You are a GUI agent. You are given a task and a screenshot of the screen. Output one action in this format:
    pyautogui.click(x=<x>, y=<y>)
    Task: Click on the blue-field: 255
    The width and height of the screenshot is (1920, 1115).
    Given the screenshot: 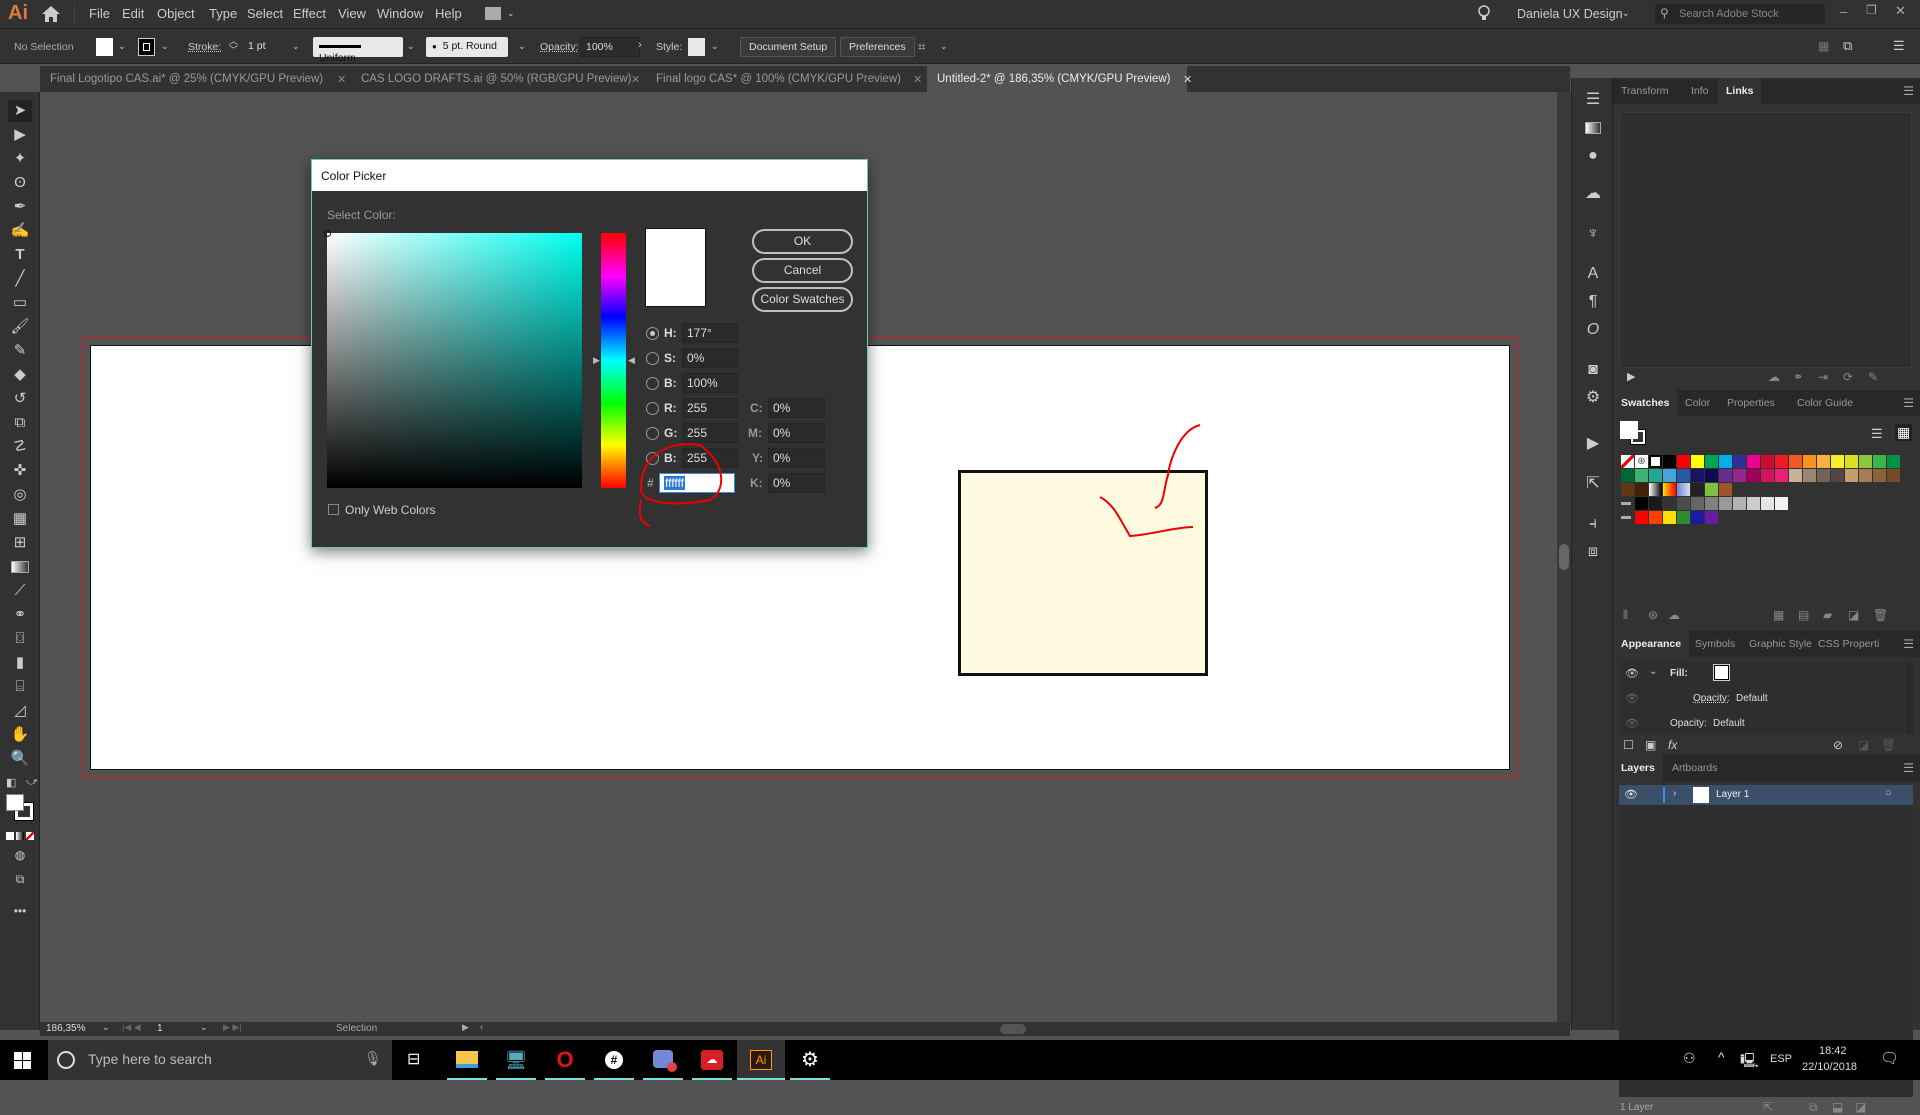 What is the action you would take?
    pyautogui.click(x=710, y=458)
    